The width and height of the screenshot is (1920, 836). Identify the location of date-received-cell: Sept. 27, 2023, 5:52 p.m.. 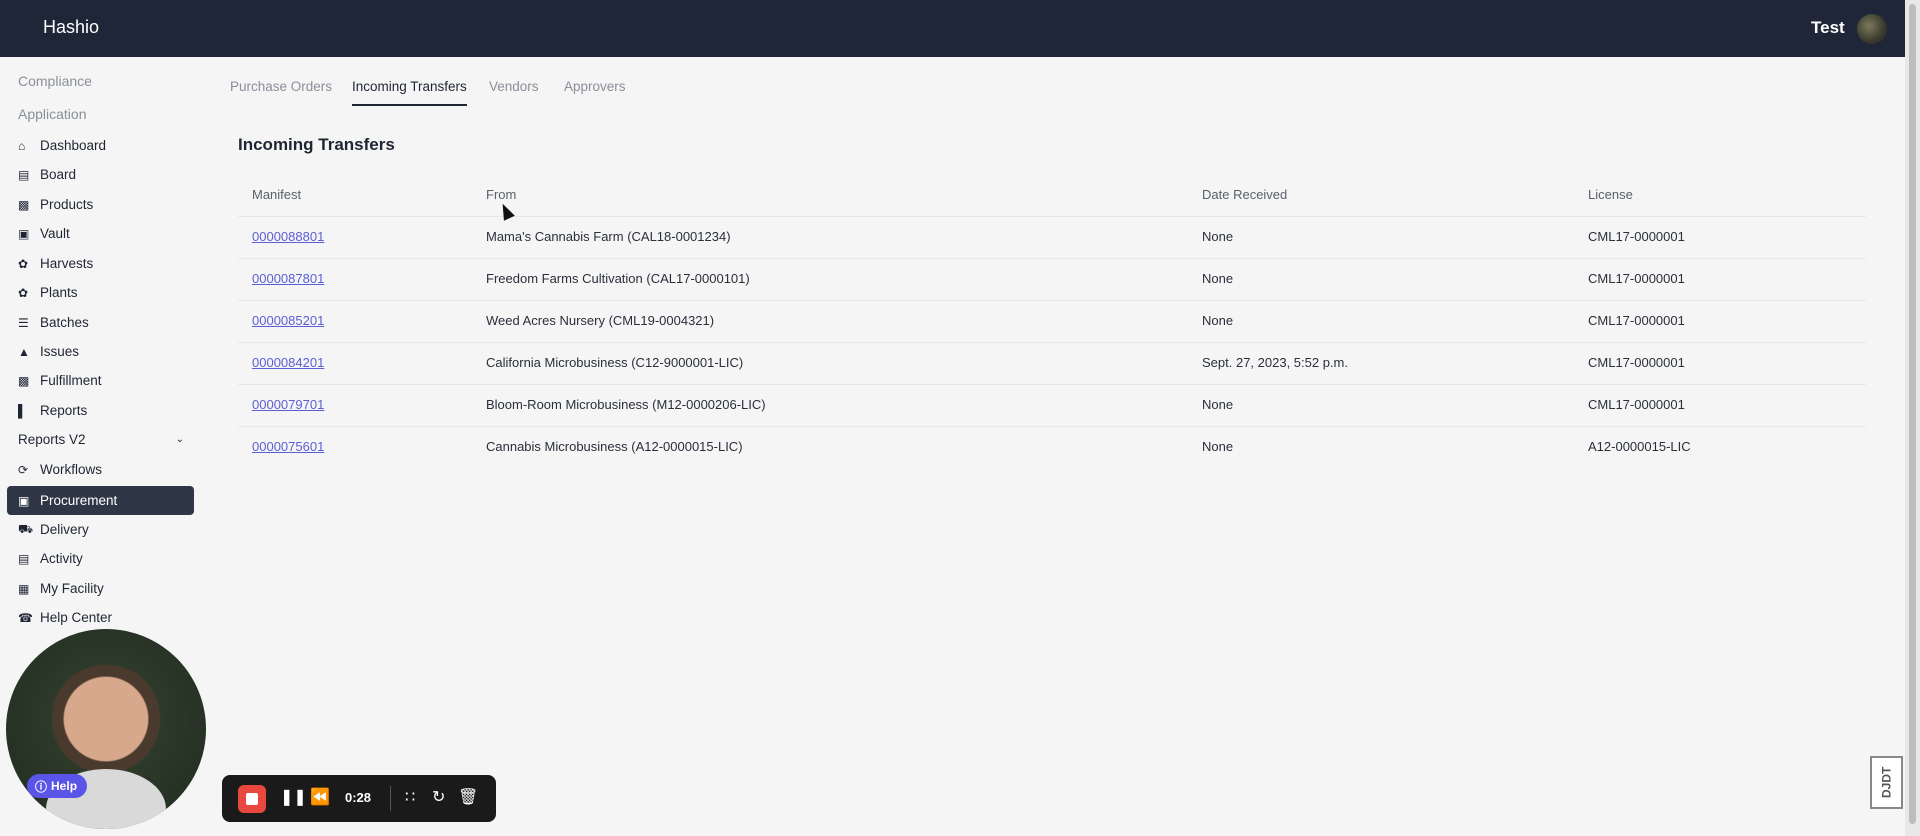
(1275, 362).